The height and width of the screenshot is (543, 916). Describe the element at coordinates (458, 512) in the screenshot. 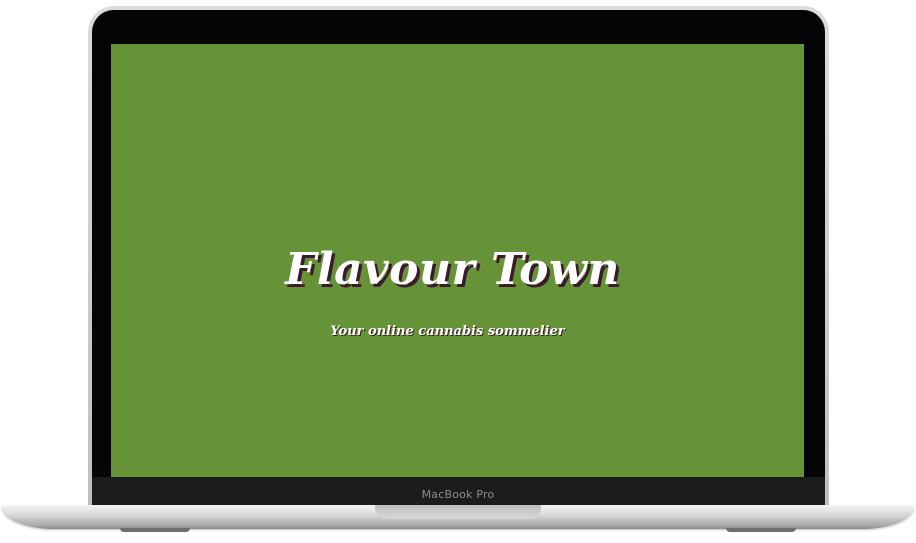

I see `lid-opening-notch` at that location.